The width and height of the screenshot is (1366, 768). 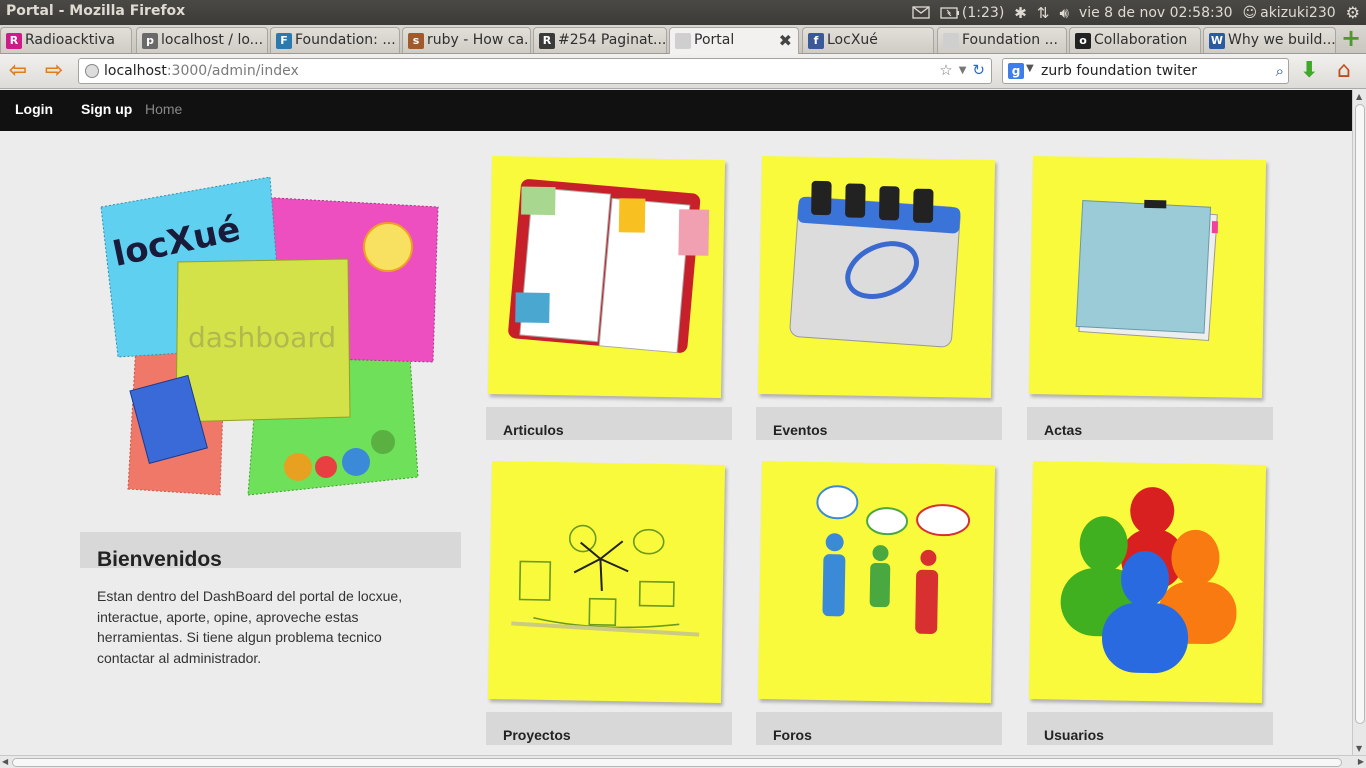 What do you see at coordinates (963, 70) in the screenshot?
I see `history-dropdown-icon: ▼` at bounding box center [963, 70].